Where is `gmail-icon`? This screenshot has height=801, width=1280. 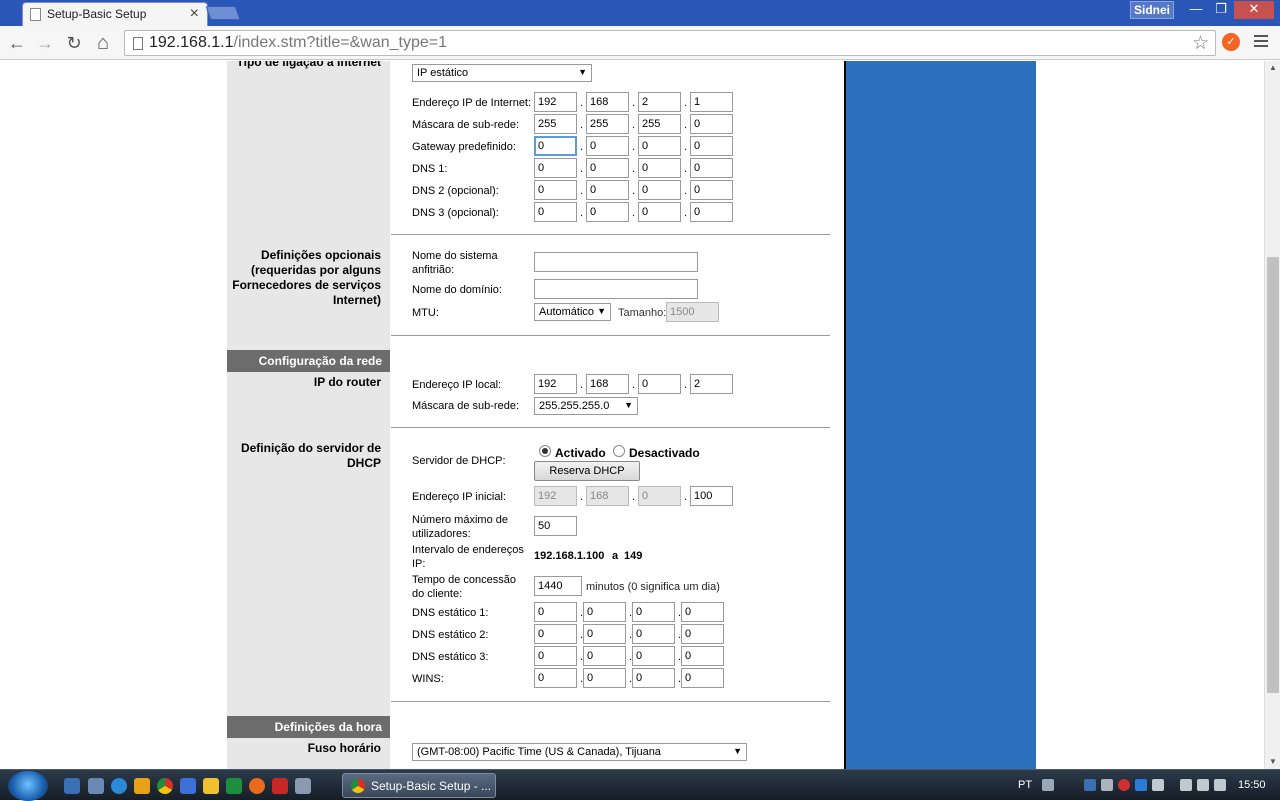
gmail-icon is located at coordinates (280, 786).